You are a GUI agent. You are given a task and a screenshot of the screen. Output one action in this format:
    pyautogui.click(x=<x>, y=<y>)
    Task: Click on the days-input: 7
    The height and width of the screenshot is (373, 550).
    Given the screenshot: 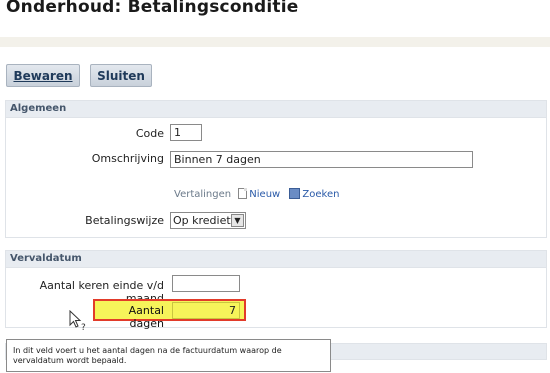 What is the action you would take?
    pyautogui.click(x=206, y=310)
    